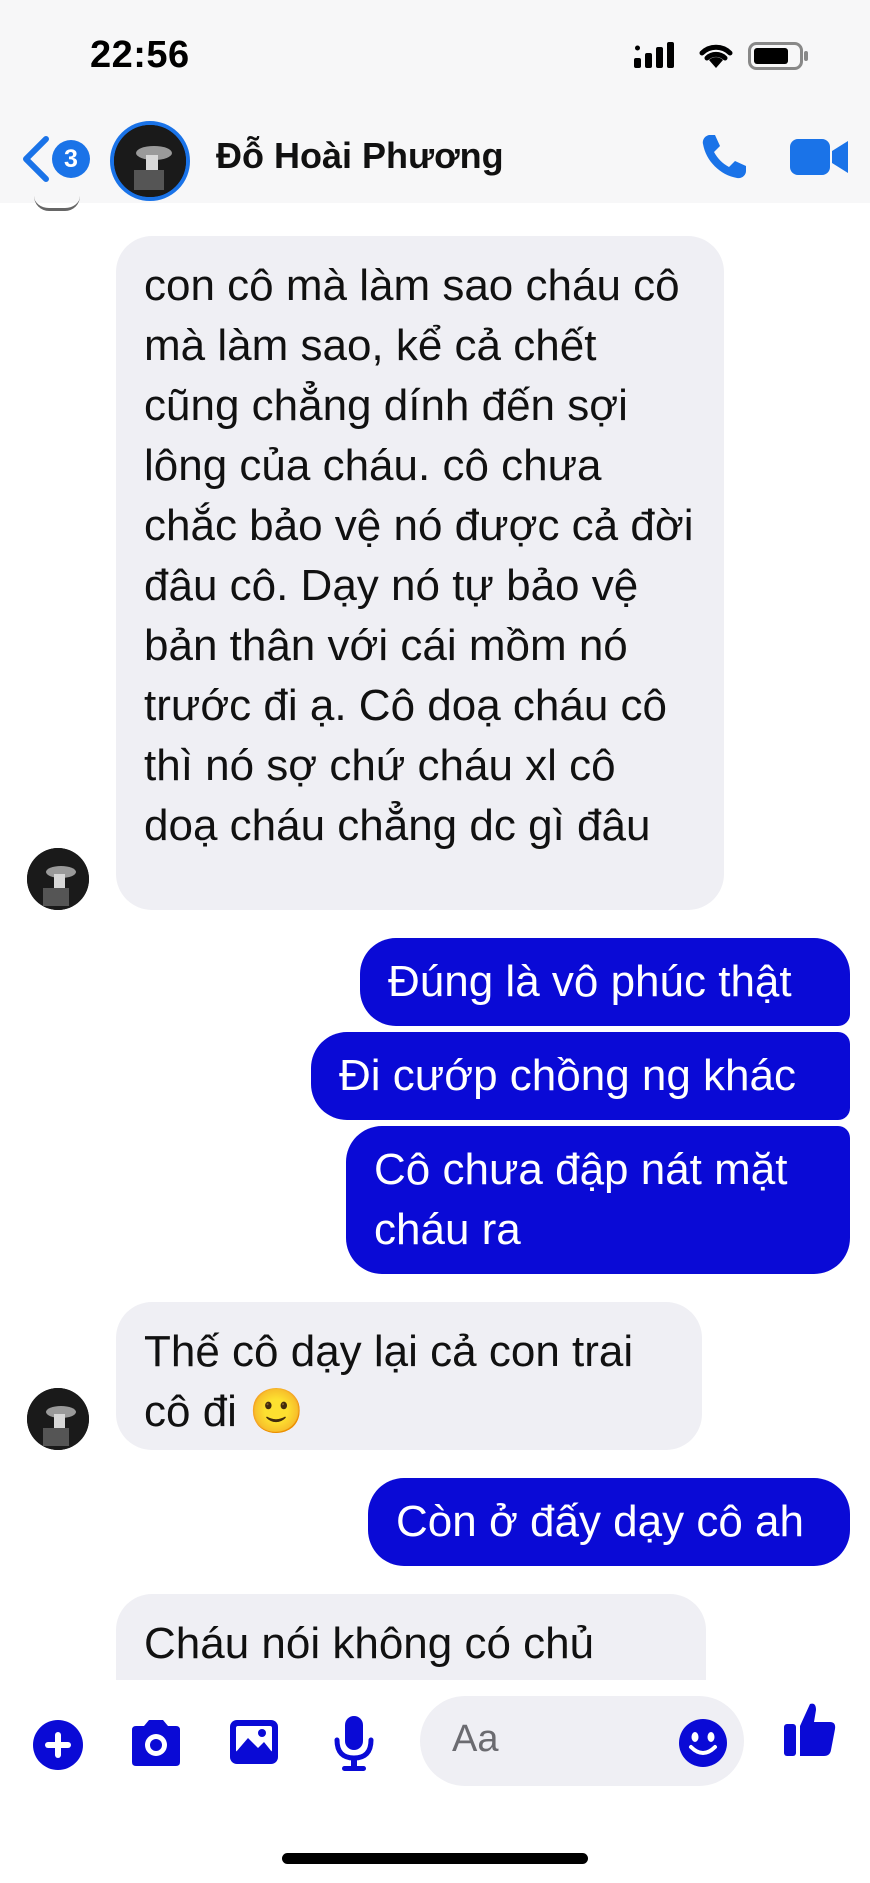 Image resolution: width=870 pixels, height=1883 pixels. I want to click on outgoing-message: Cô chưa đập nát mặt cháu ra, so click(598, 1200).